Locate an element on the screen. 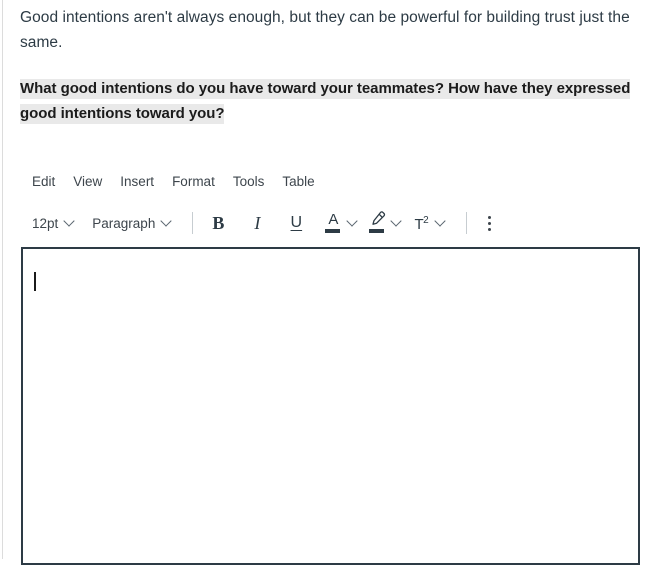 The image size is (659, 565). highlight-color-button is located at coordinates (383, 223).